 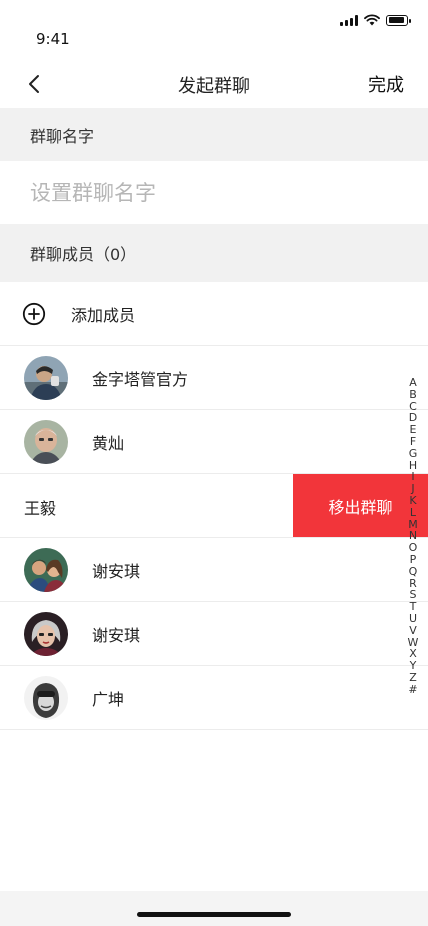 What do you see at coordinates (103, 315) in the screenshot?
I see `add-member-label: 添加成员` at bounding box center [103, 315].